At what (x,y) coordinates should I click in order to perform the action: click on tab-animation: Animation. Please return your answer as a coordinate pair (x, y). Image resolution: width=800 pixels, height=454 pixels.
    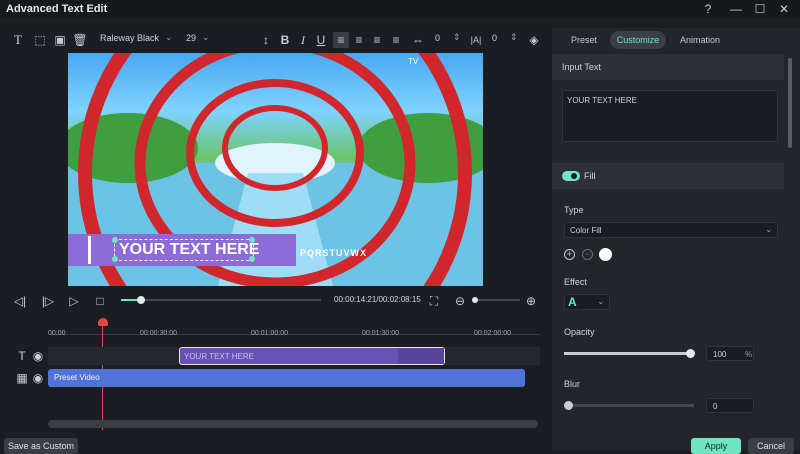
    Looking at the image, I should click on (700, 40).